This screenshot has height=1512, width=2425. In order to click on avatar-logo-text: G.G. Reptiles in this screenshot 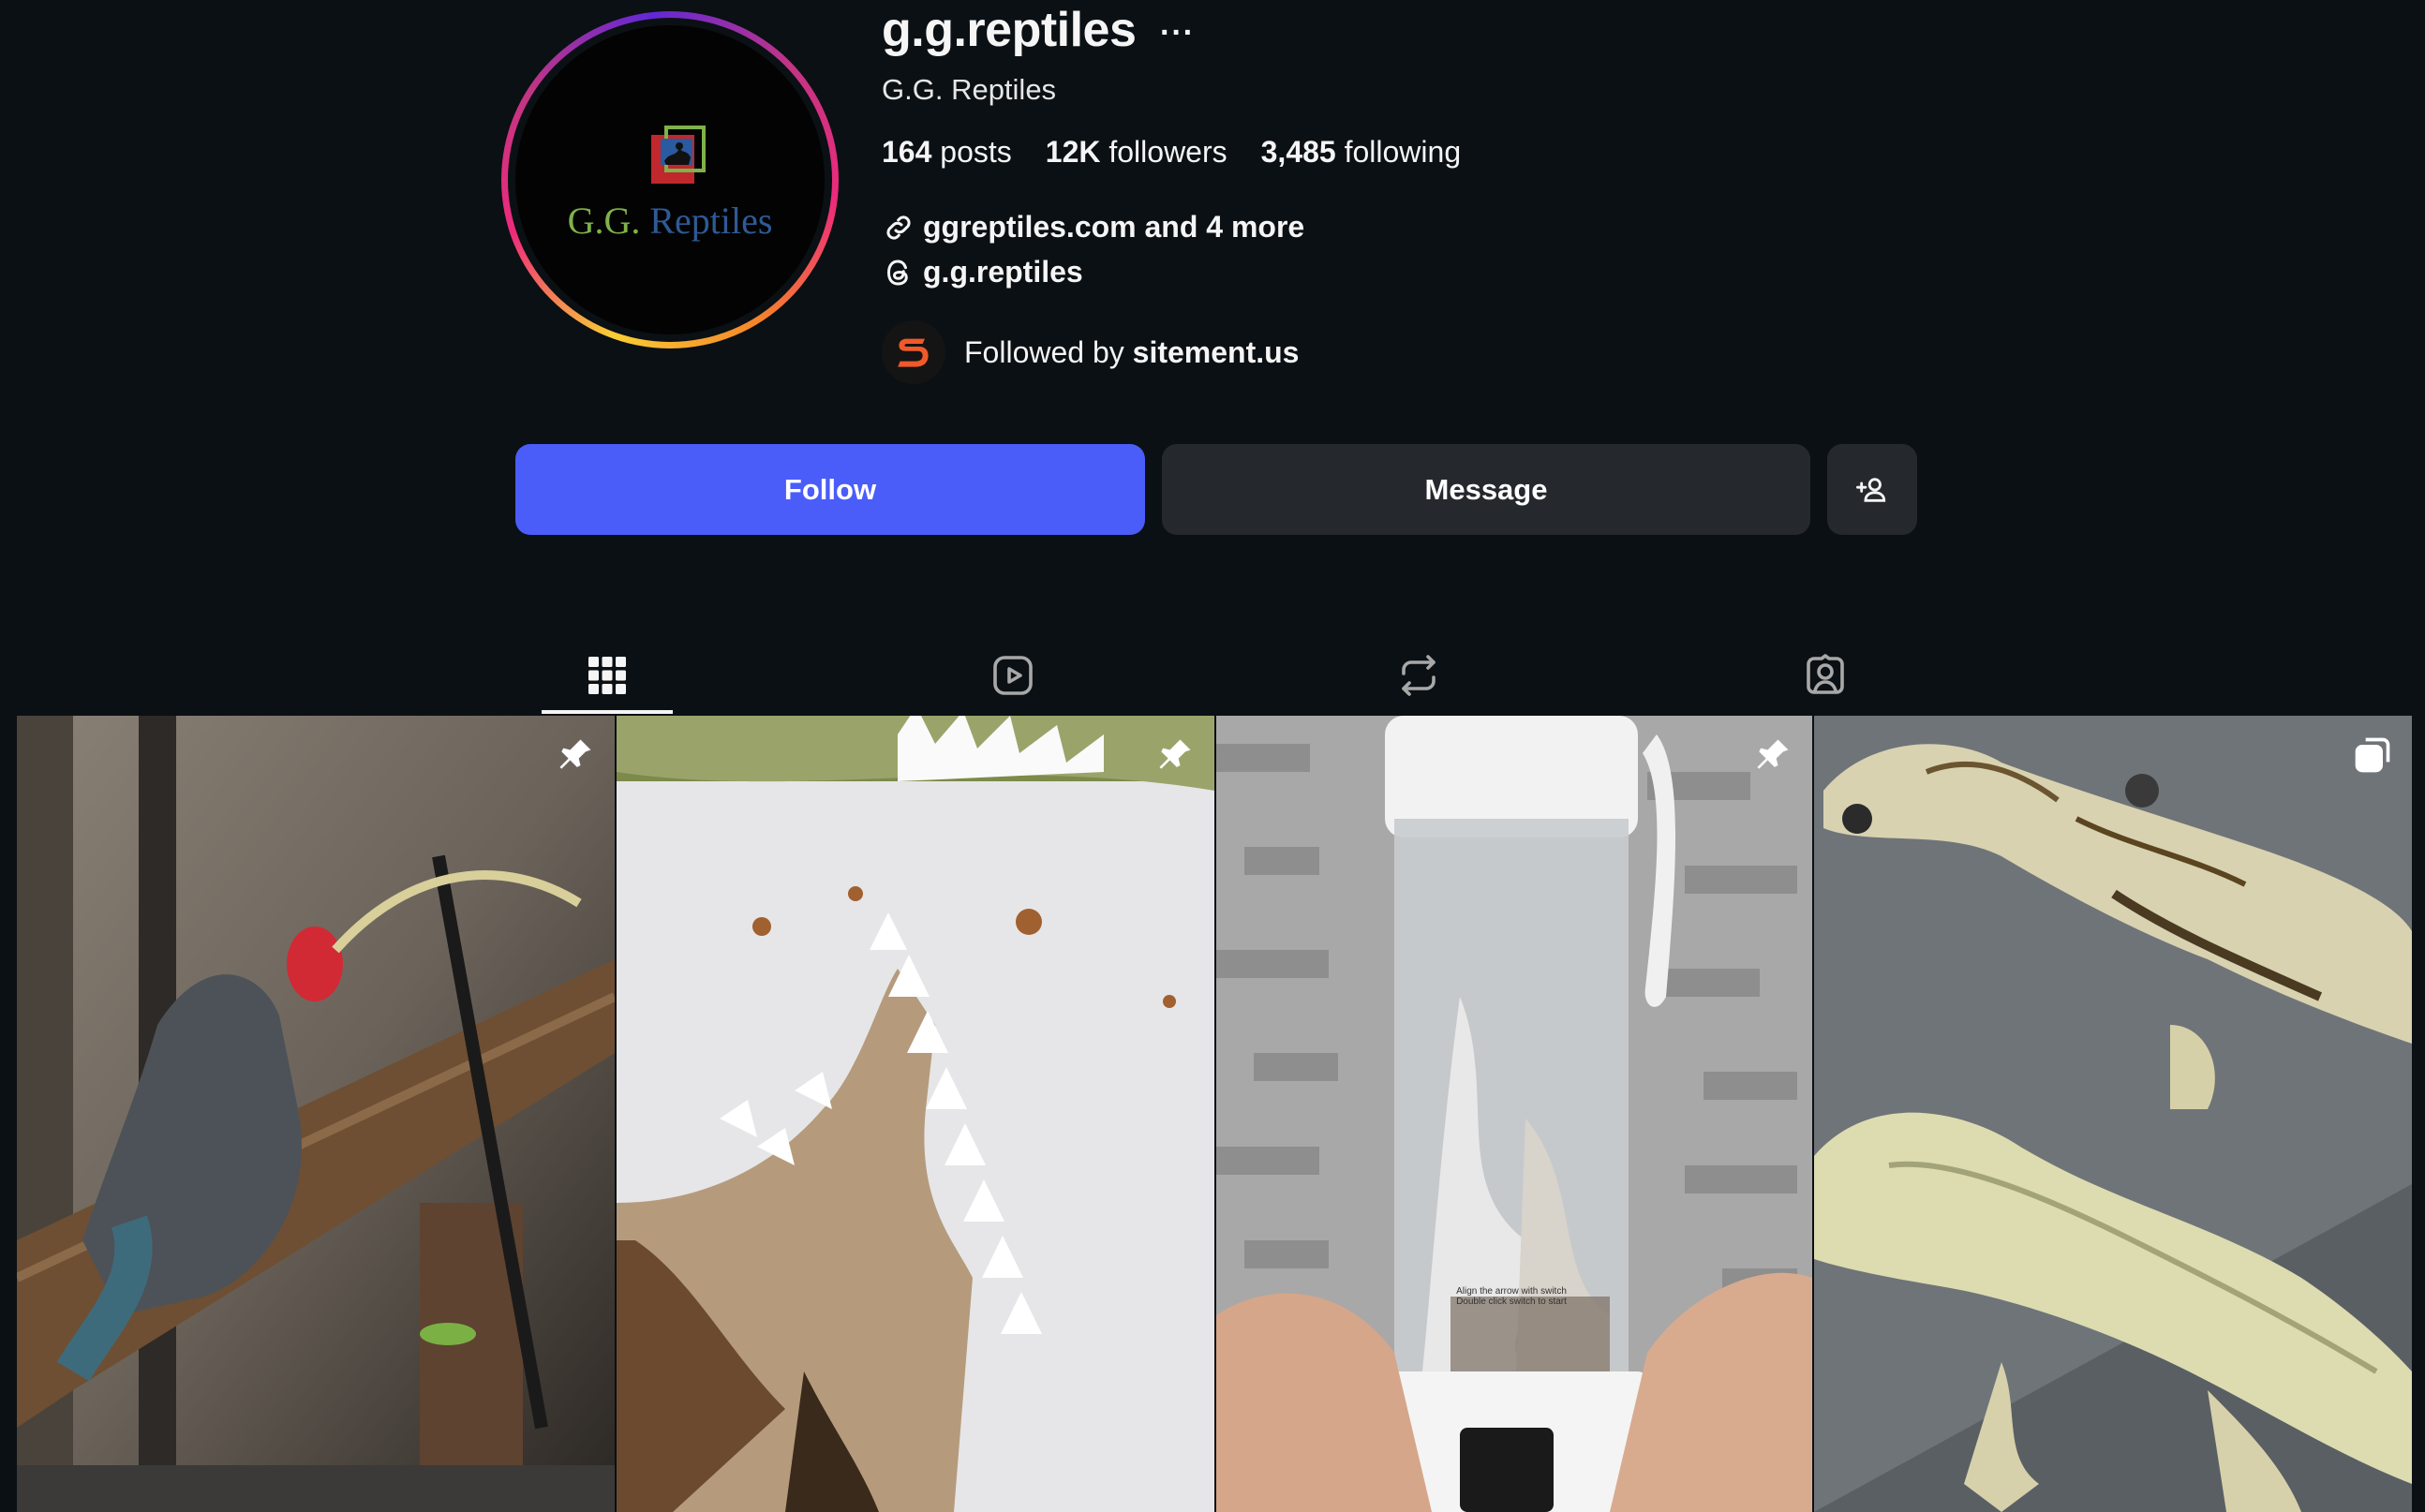, I will do `click(670, 221)`.